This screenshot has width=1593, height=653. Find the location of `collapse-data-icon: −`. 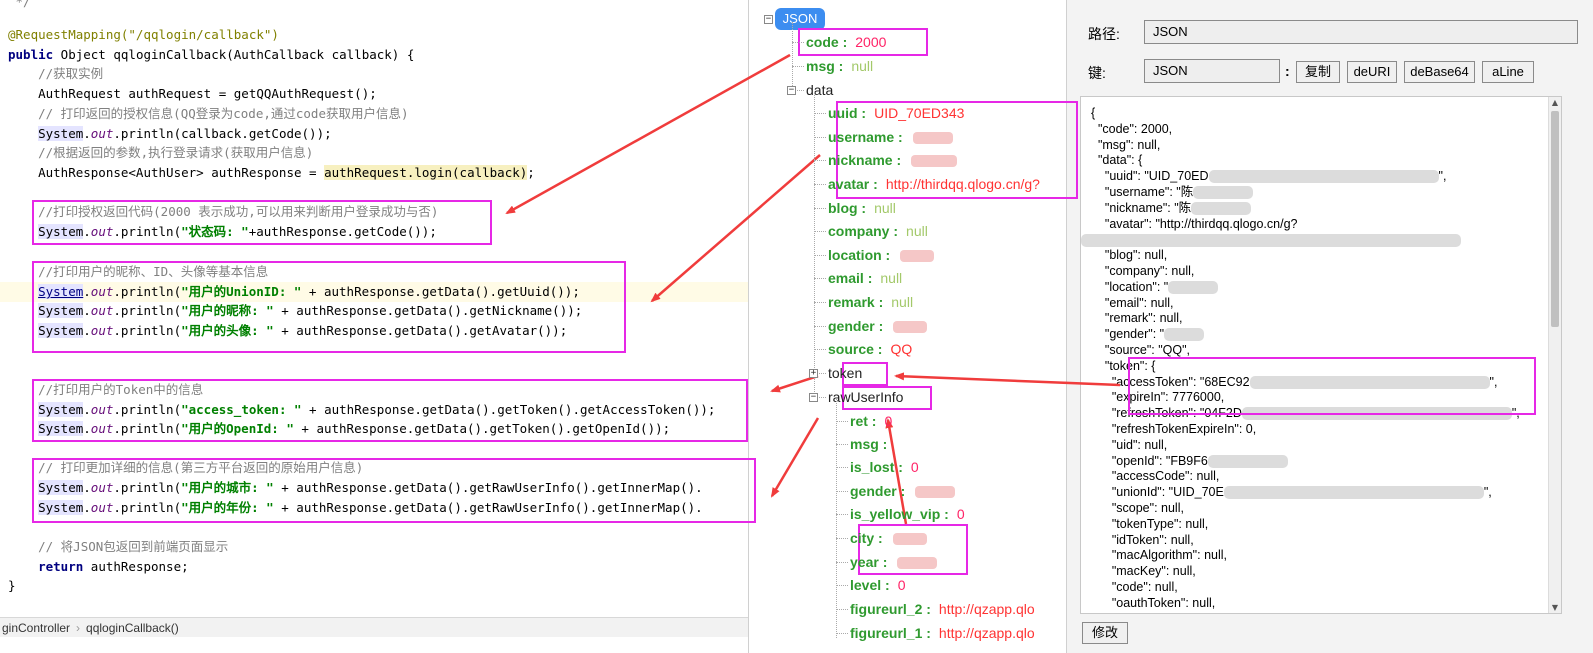

collapse-data-icon: − is located at coordinates (791, 90).